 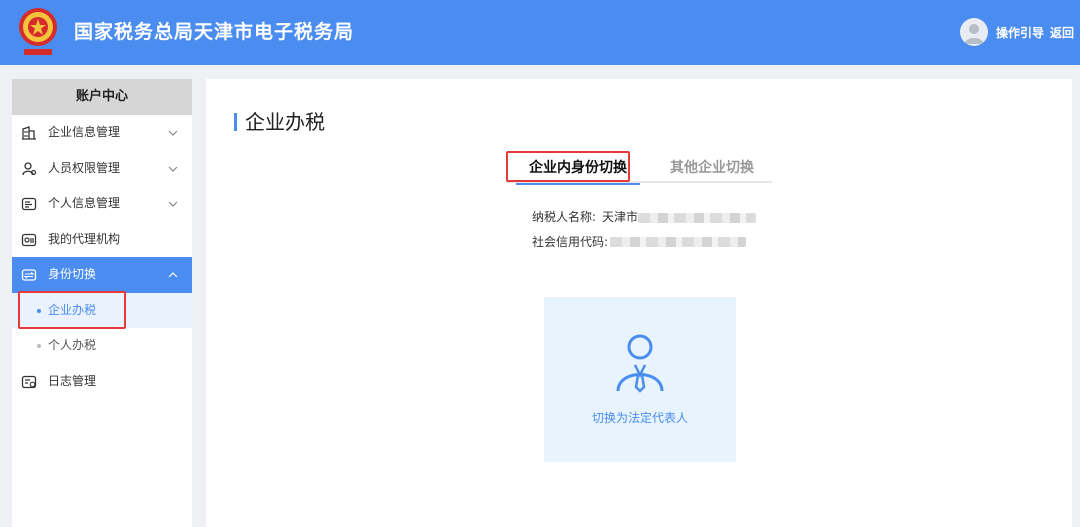 I want to click on sidebar-item-enterprise-info: 企业信息管理, so click(x=102, y=133).